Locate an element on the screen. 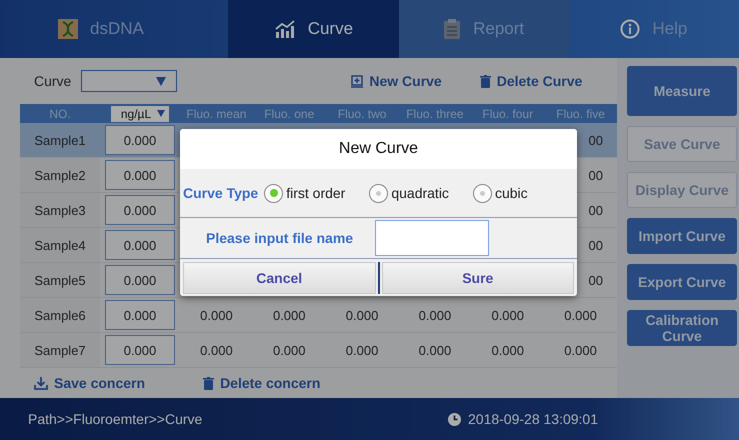  table-cell: Sample4 is located at coordinates (60, 245).